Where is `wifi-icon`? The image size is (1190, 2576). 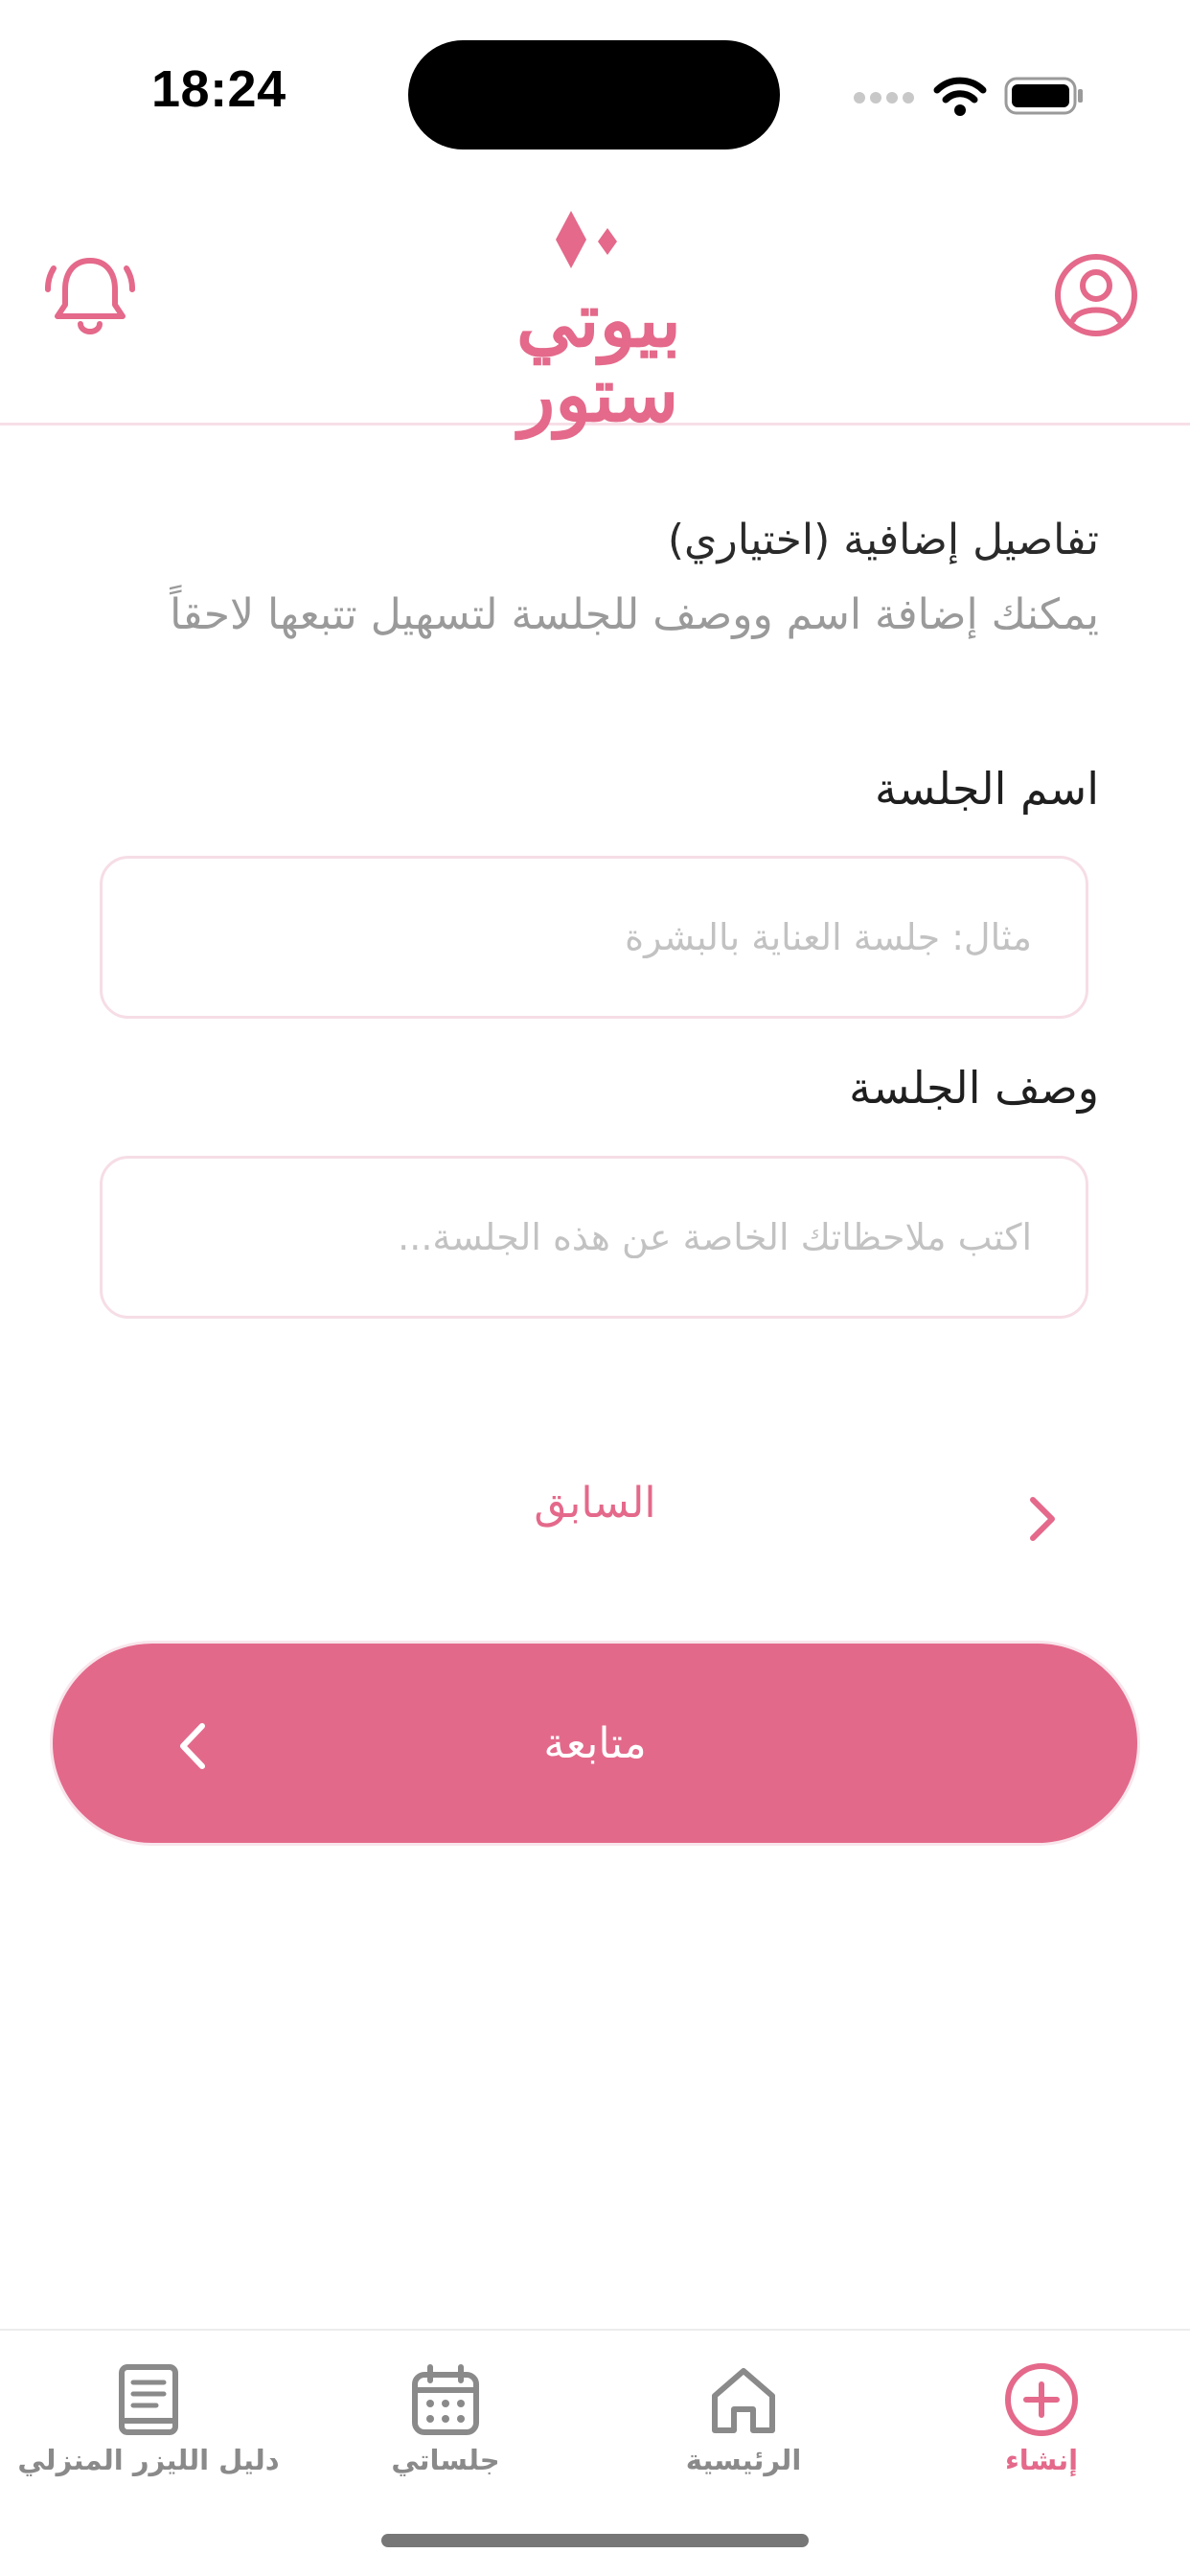 wifi-icon is located at coordinates (960, 96).